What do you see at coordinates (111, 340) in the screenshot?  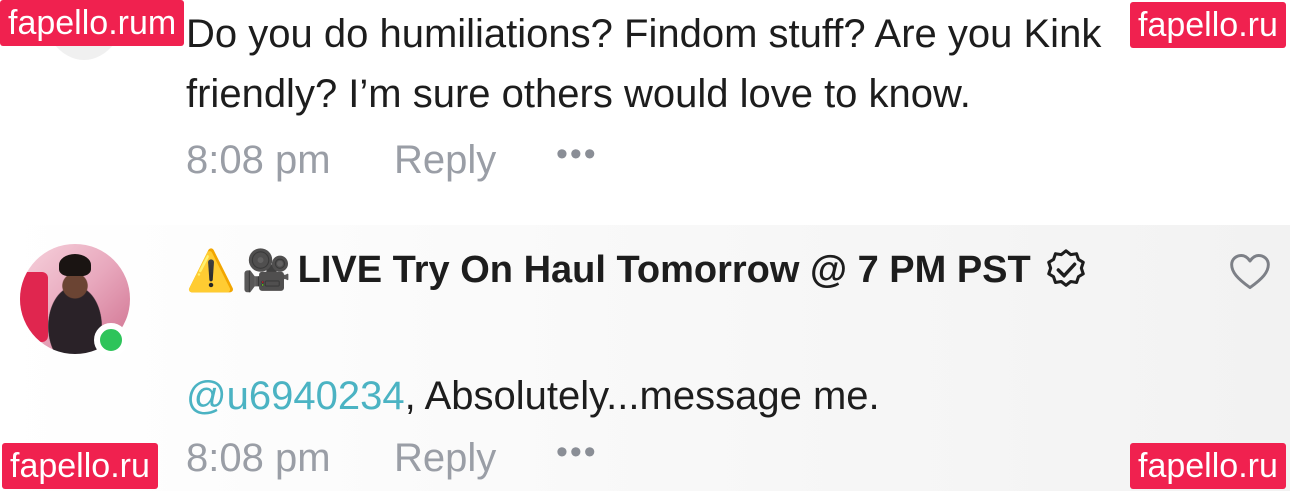 I see `online-status-dot` at bounding box center [111, 340].